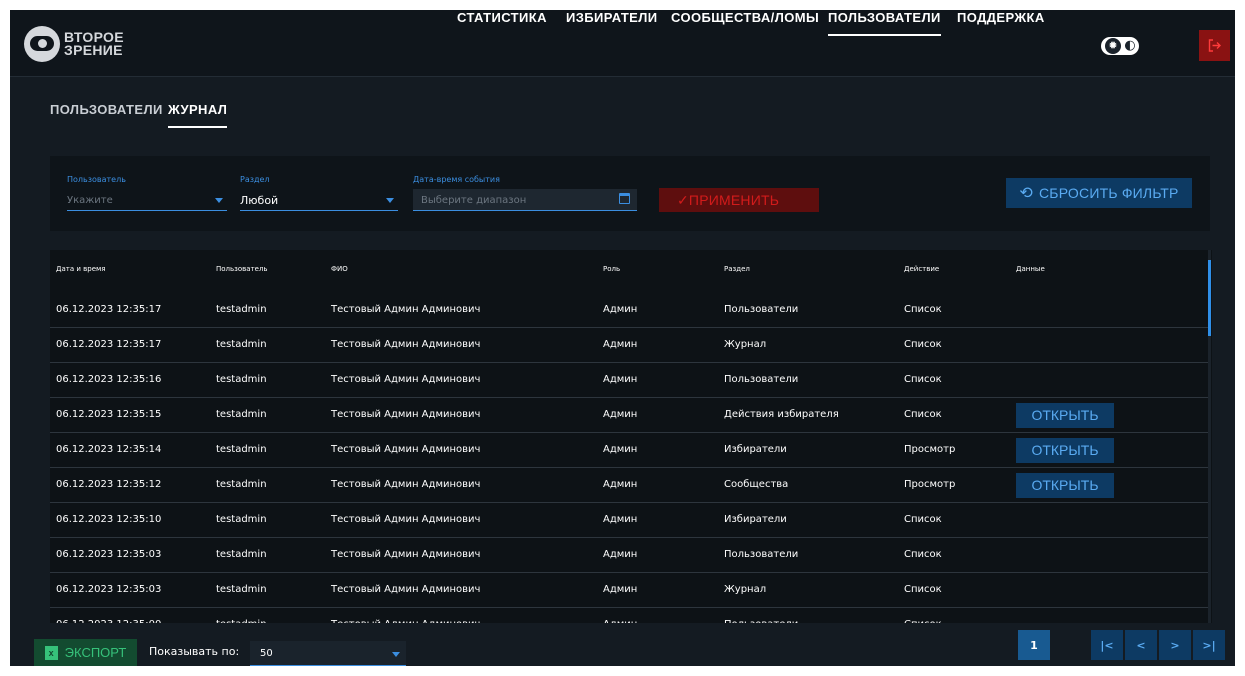 The image size is (1245, 676). What do you see at coordinates (745, 17) in the screenshot?
I see `nav-communities: СООБЩЕСТВА/ЛОМЫ` at bounding box center [745, 17].